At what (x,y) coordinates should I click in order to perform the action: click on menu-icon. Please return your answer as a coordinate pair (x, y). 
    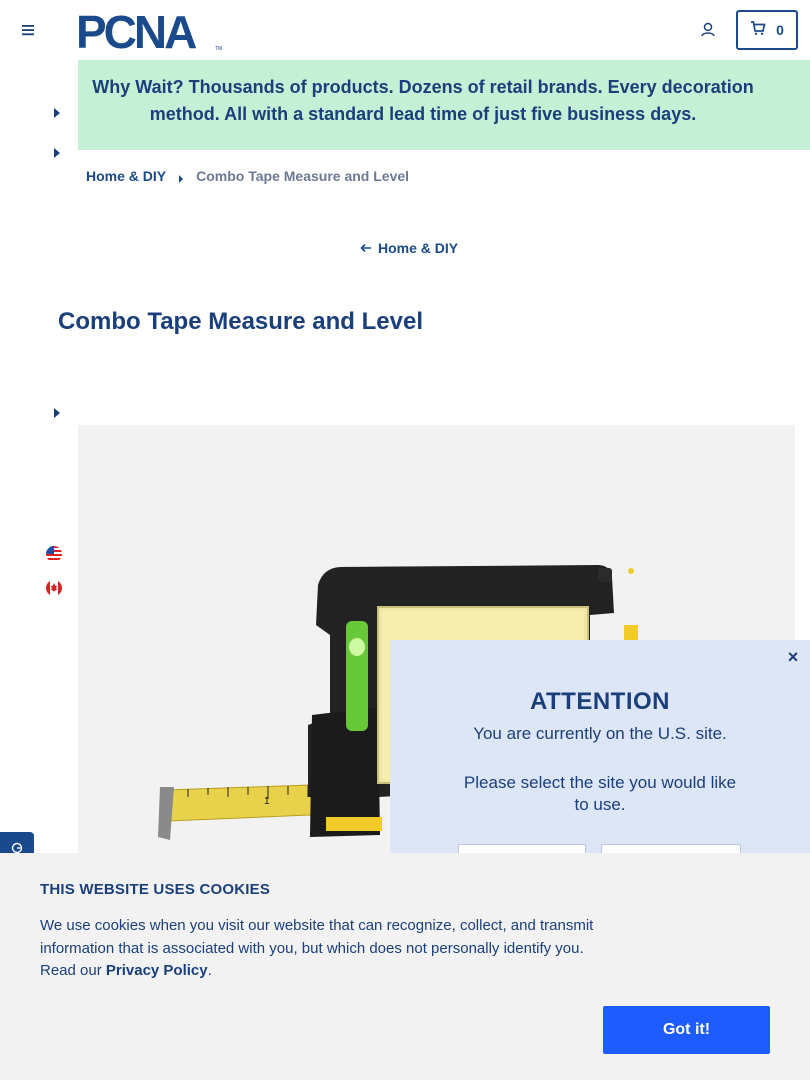
    Looking at the image, I should click on (28, 30).